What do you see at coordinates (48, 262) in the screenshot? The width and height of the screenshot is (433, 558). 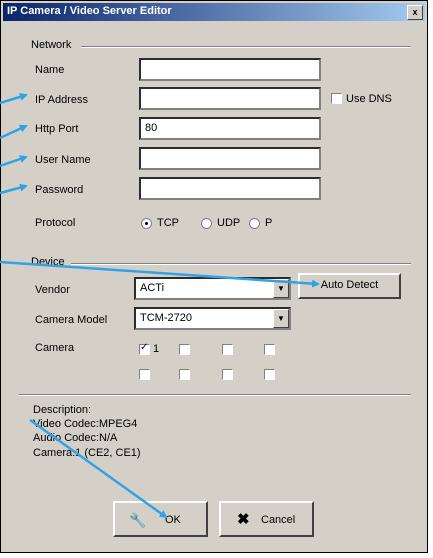 I see `device-section-label: Device` at bounding box center [48, 262].